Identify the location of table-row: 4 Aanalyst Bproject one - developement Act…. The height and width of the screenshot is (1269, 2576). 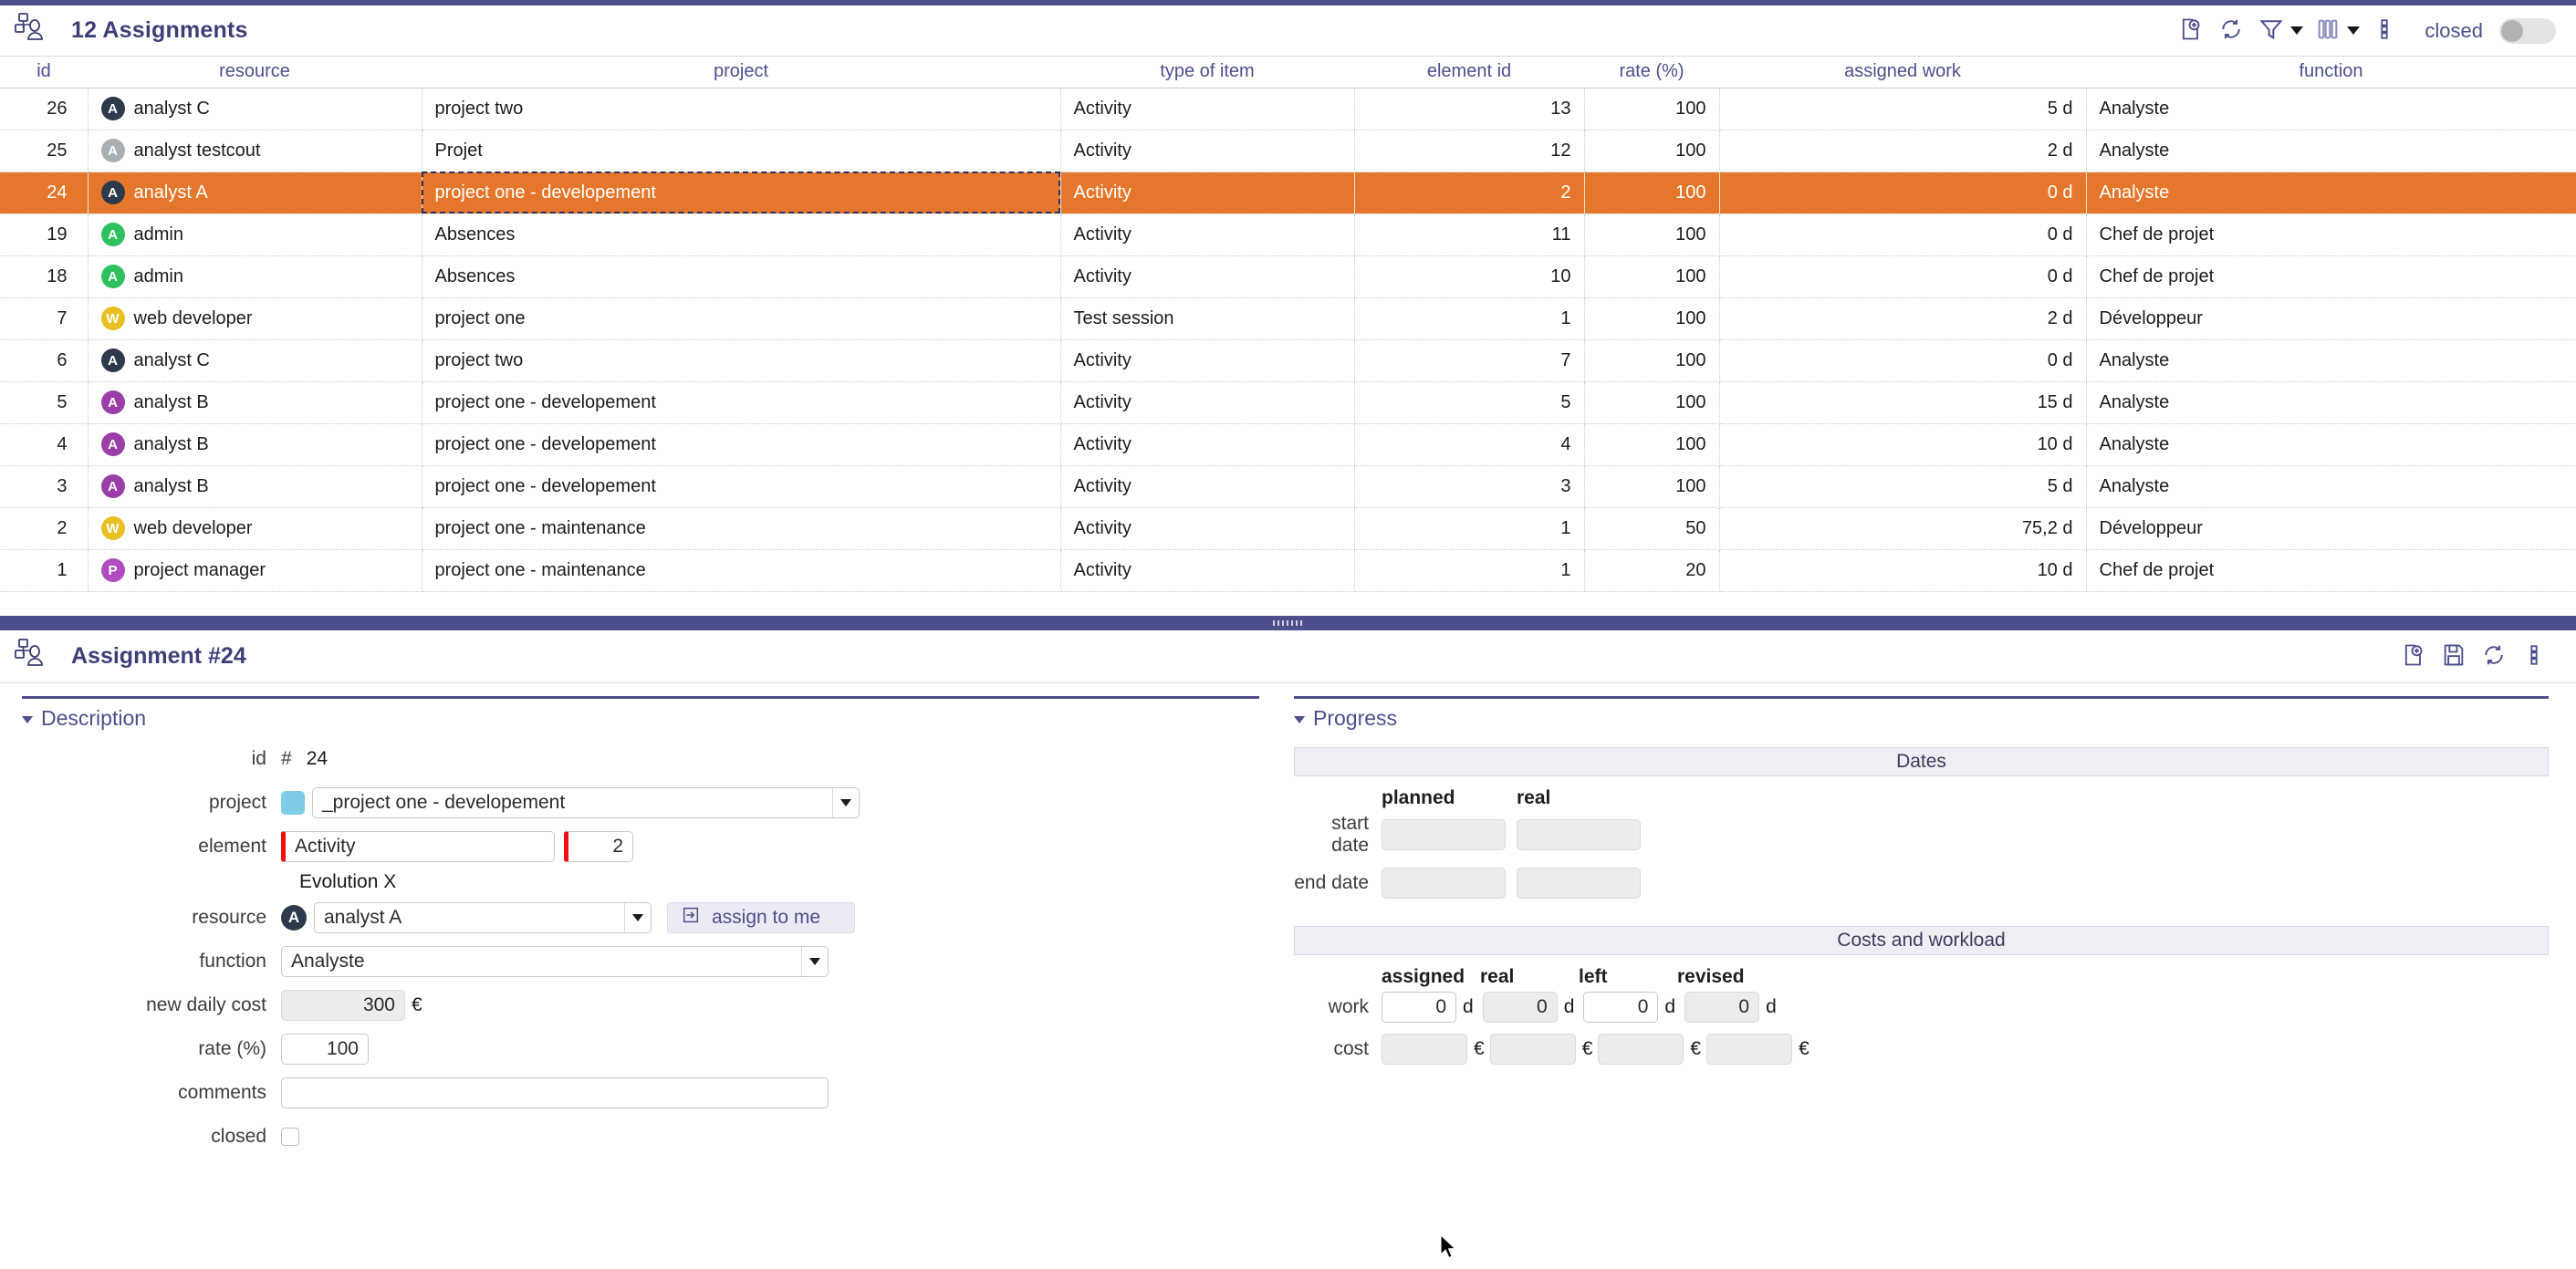
(1288, 444).